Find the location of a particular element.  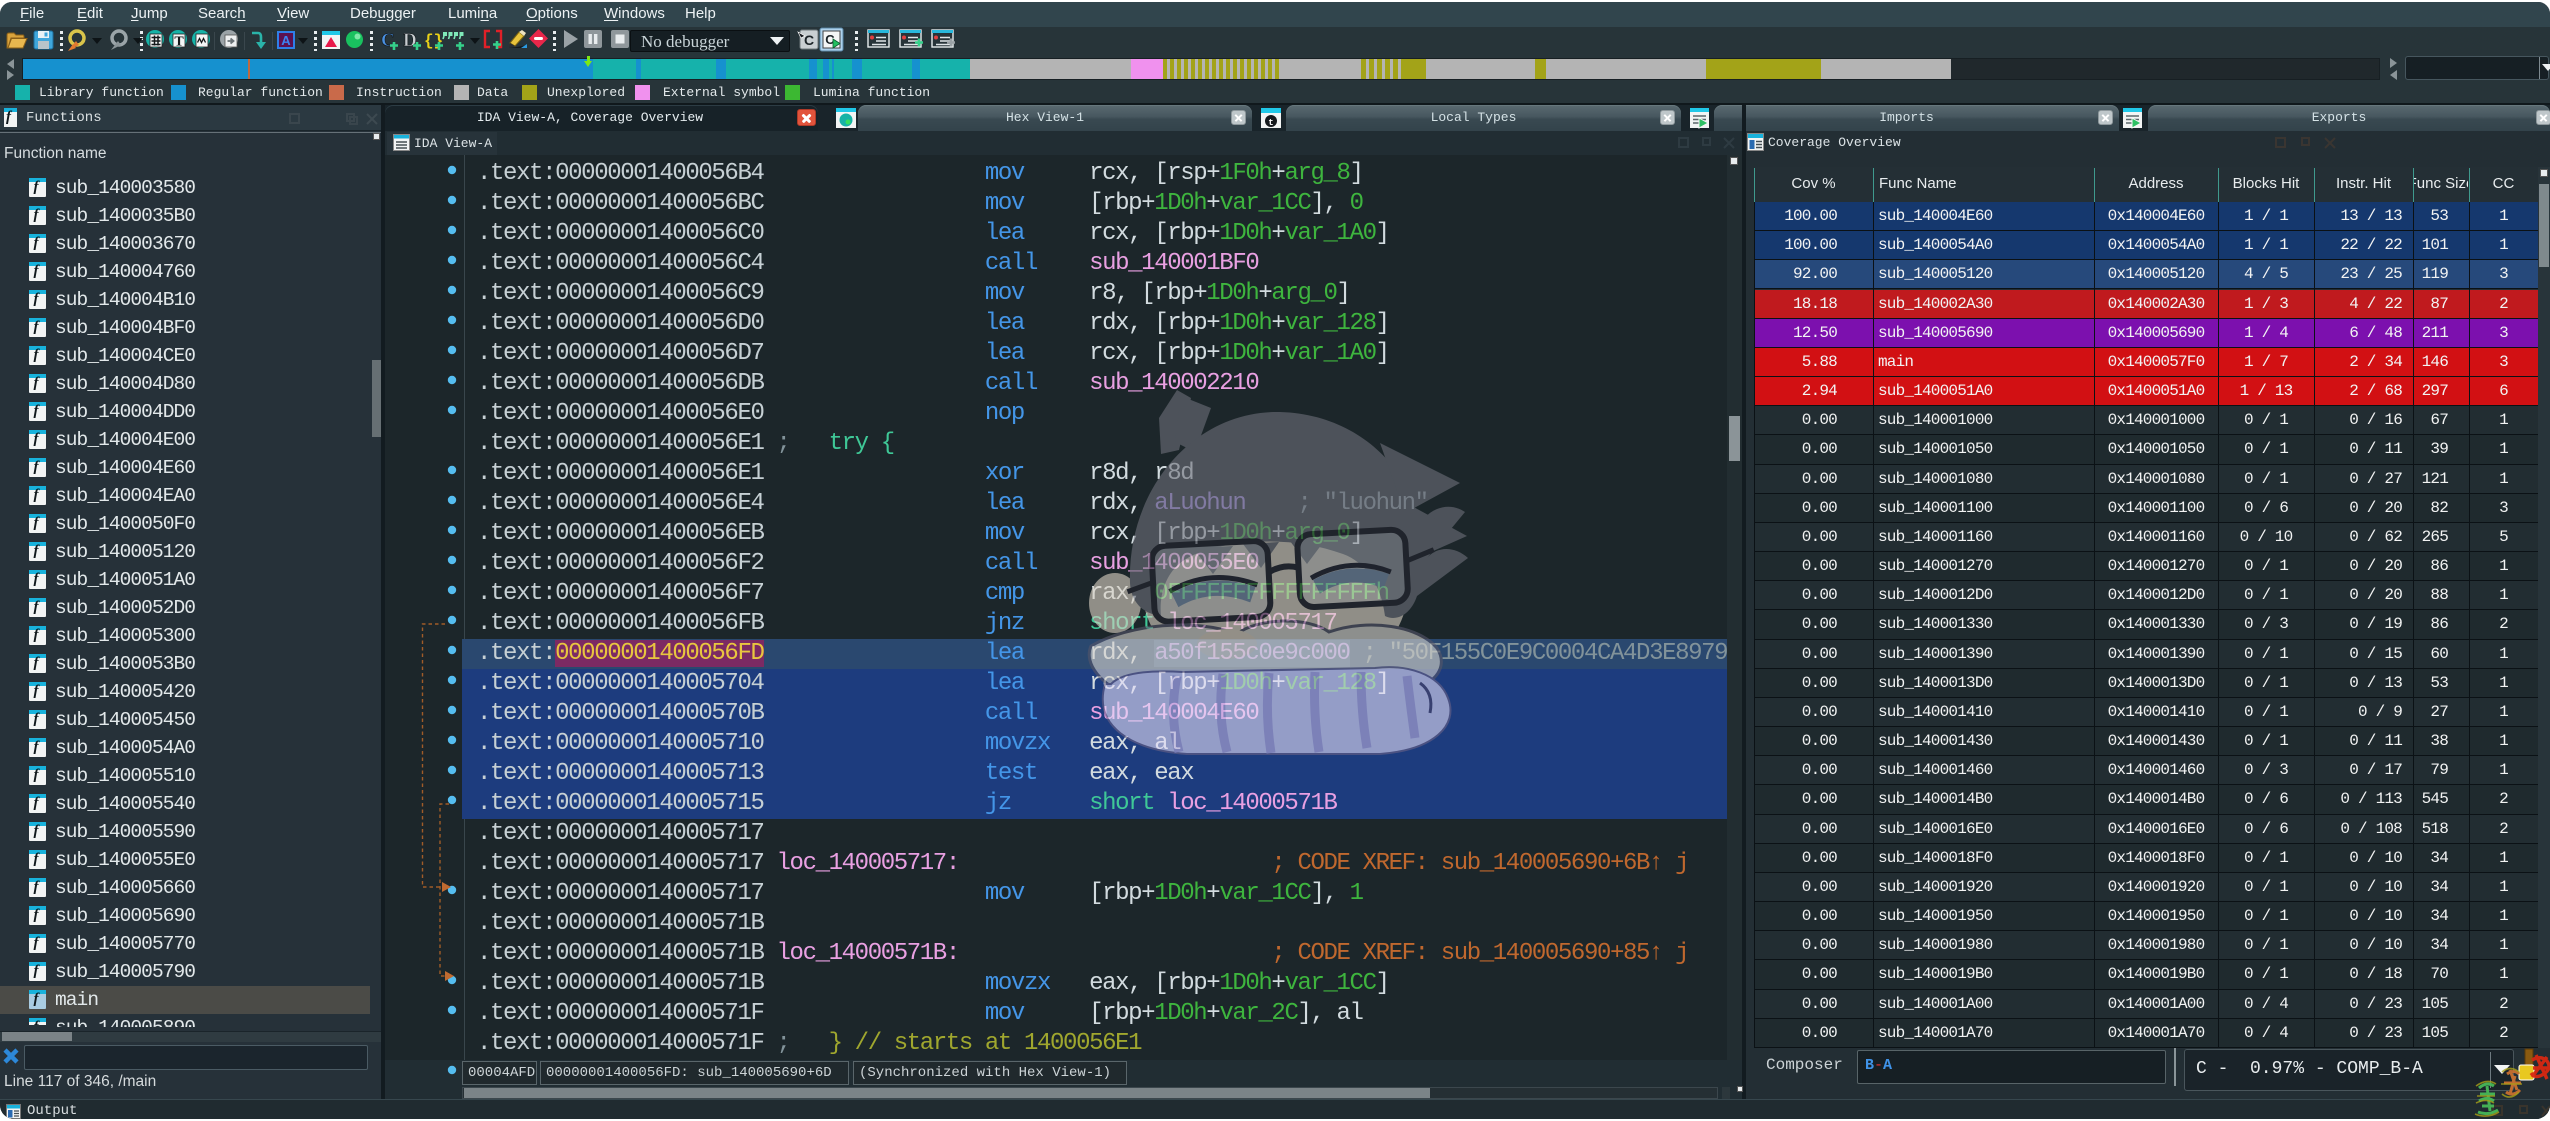

svg-text: A is located at coordinates (286, 40).